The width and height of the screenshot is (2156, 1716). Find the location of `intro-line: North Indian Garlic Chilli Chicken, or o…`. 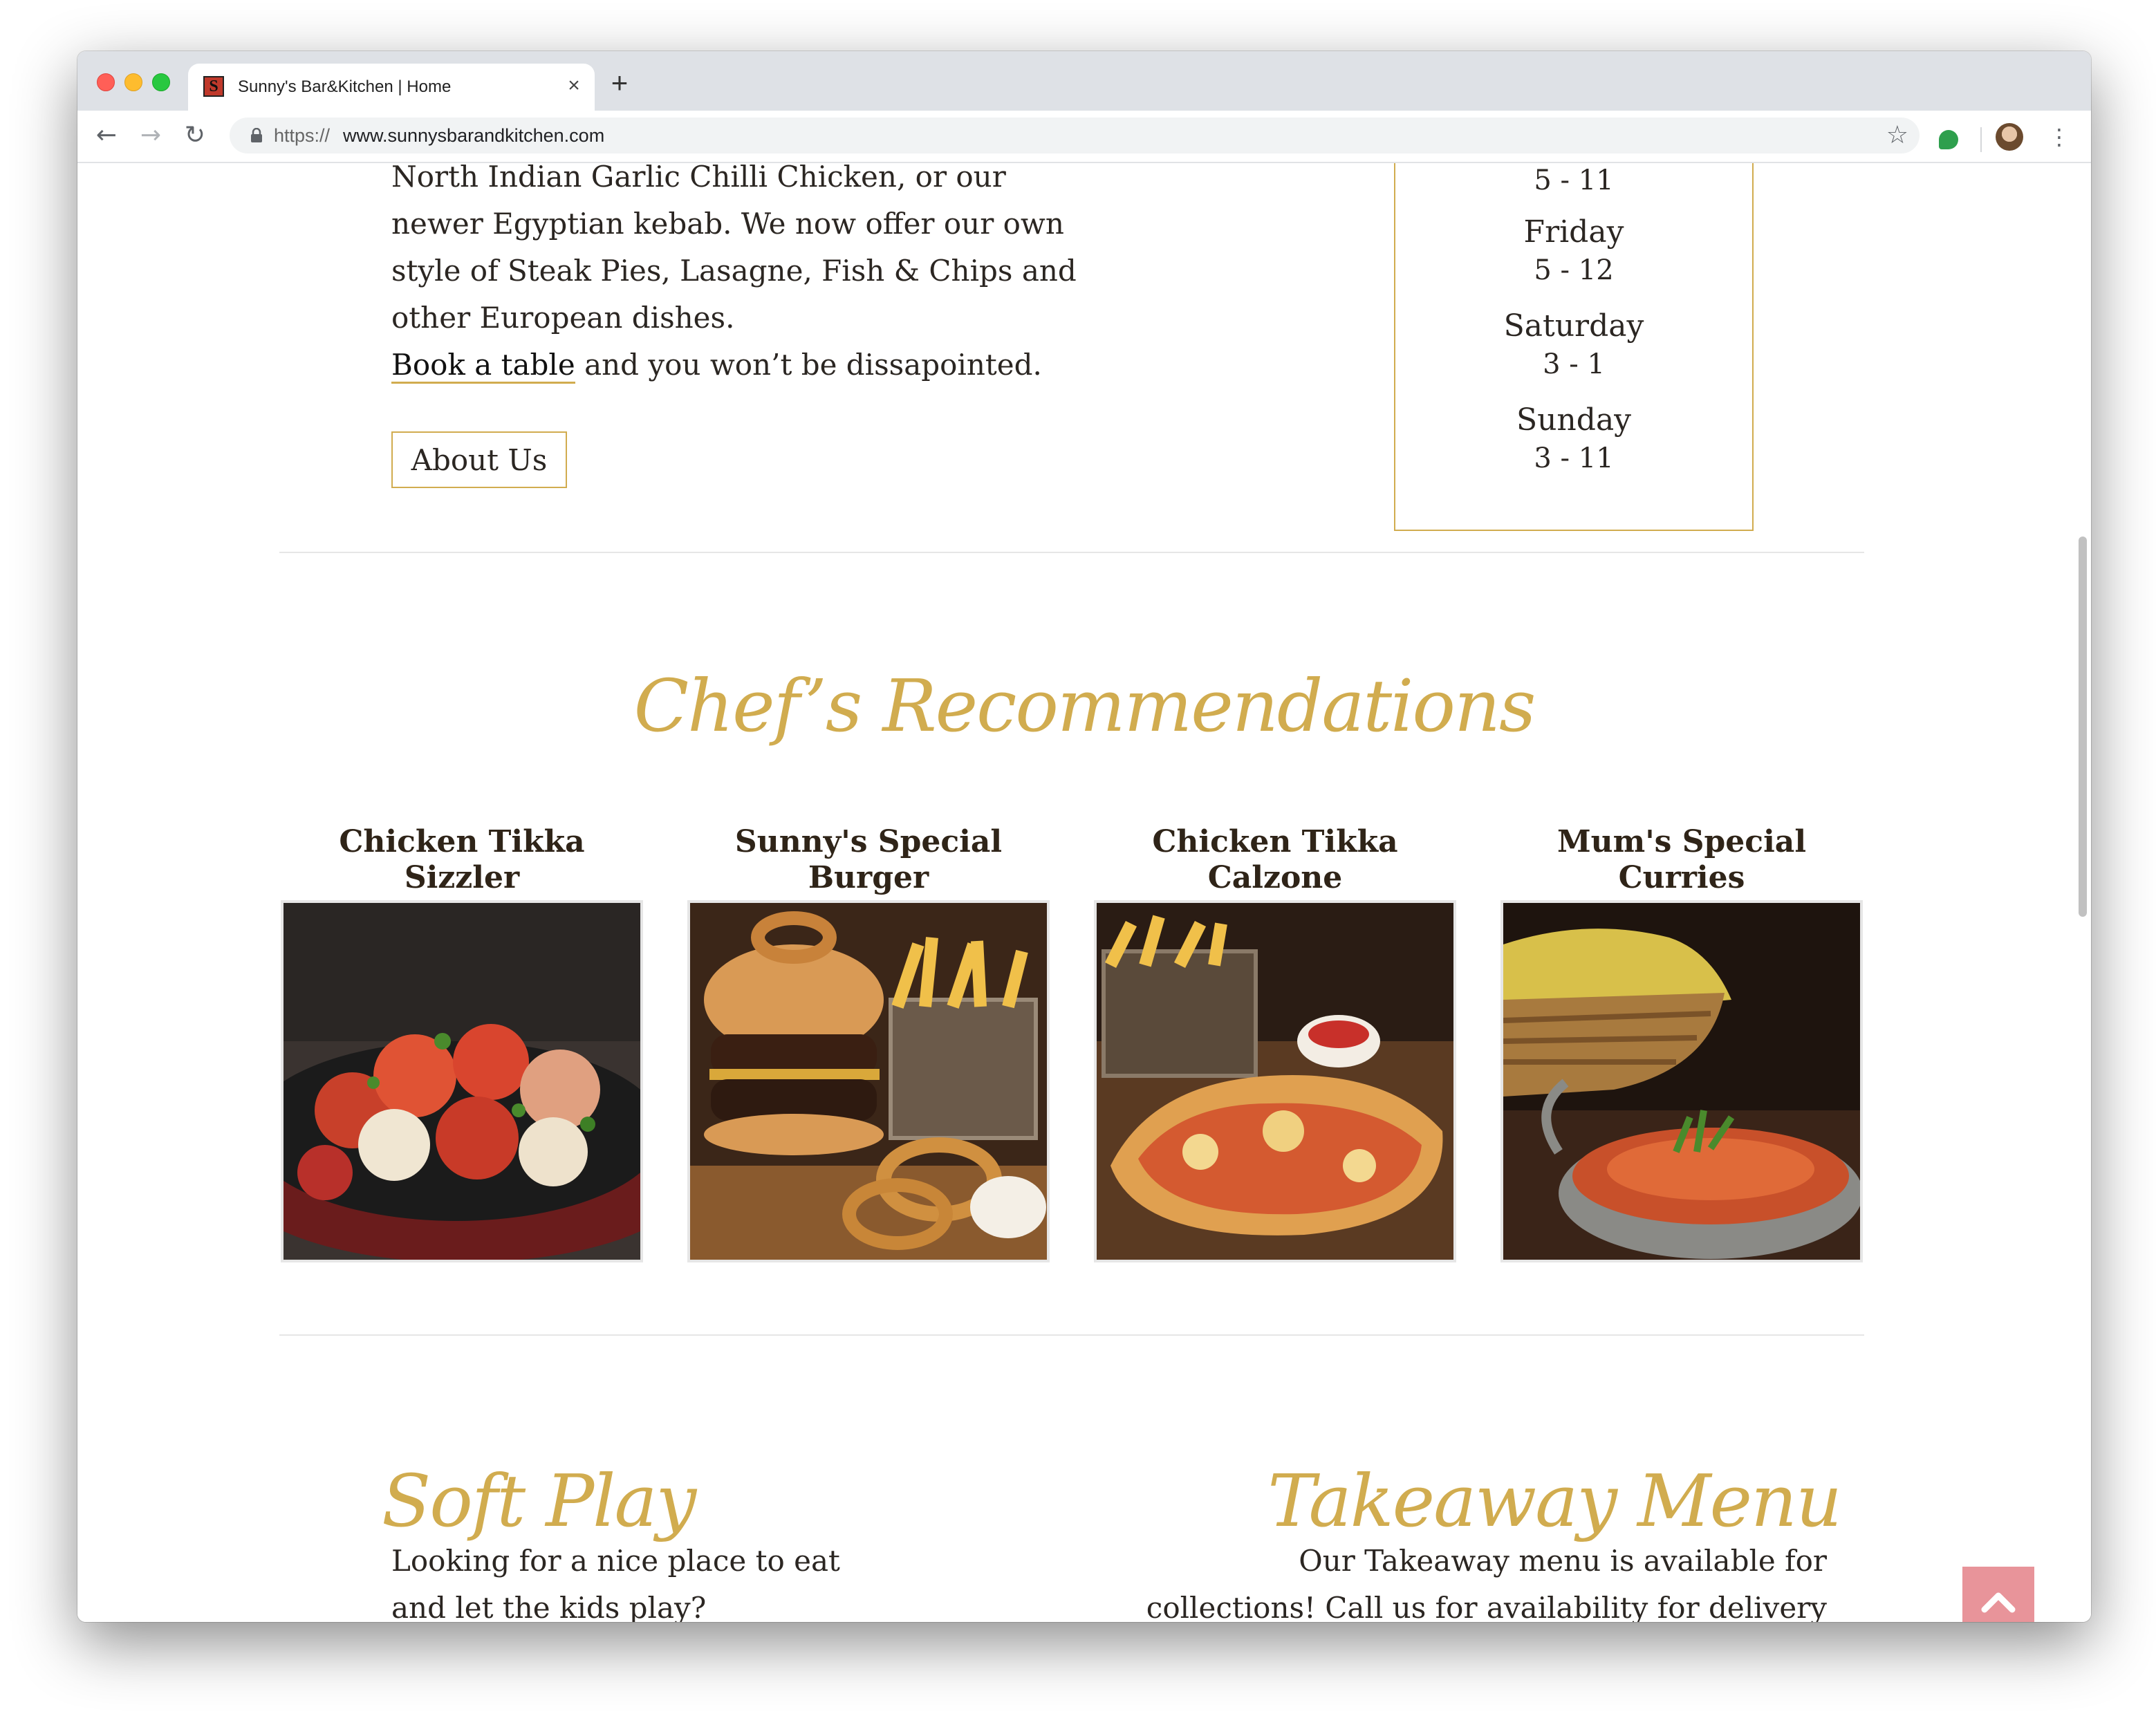

intro-line: North Indian Garlic Chilli Chicken, or o… is located at coordinates (698, 178).